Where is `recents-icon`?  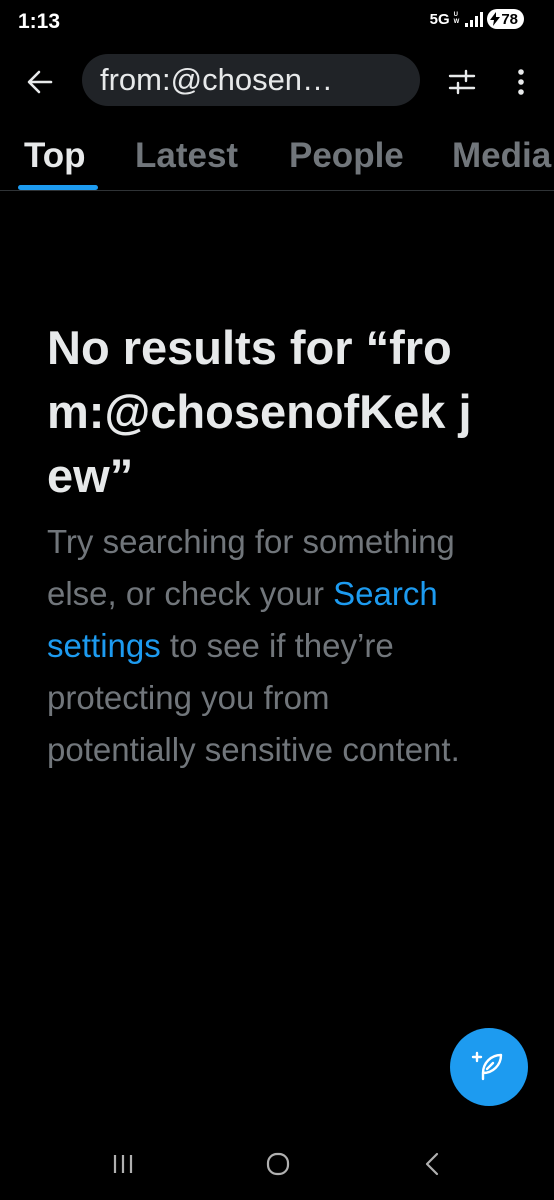
recents-icon is located at coordinates (123, 1164).